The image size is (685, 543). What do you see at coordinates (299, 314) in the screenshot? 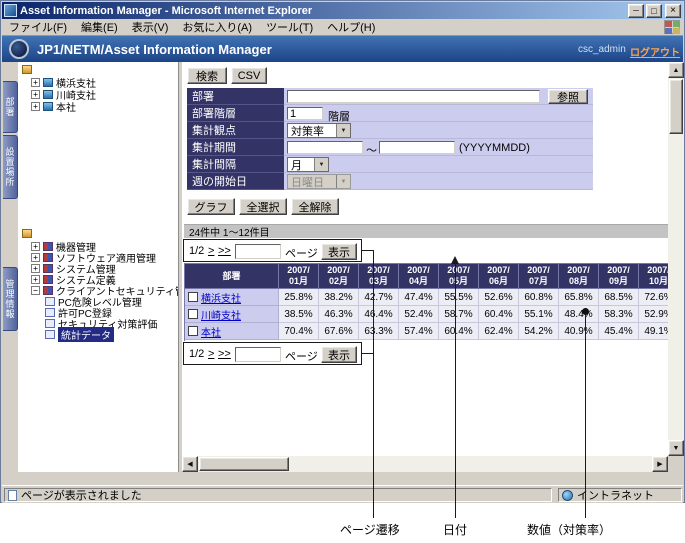
I see `value-cell: 38.5%` at bounding box center [299, 314].